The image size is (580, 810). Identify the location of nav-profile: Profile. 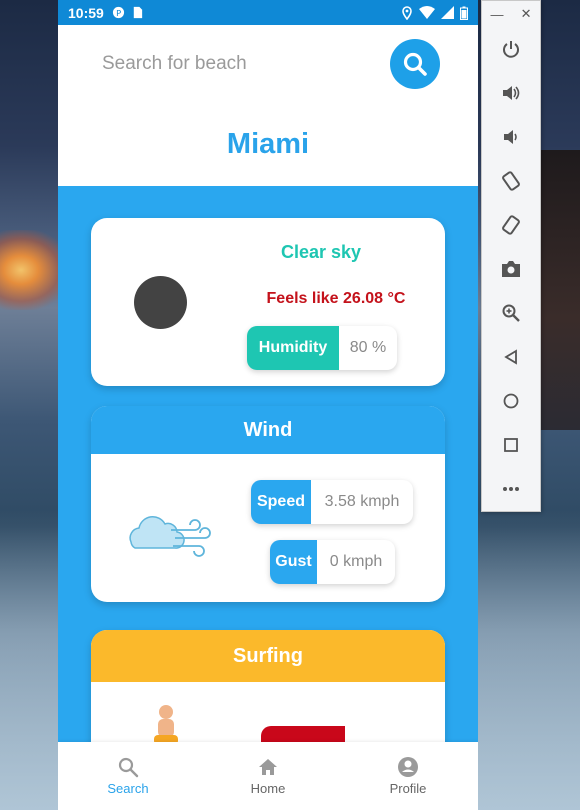
(408, 776).